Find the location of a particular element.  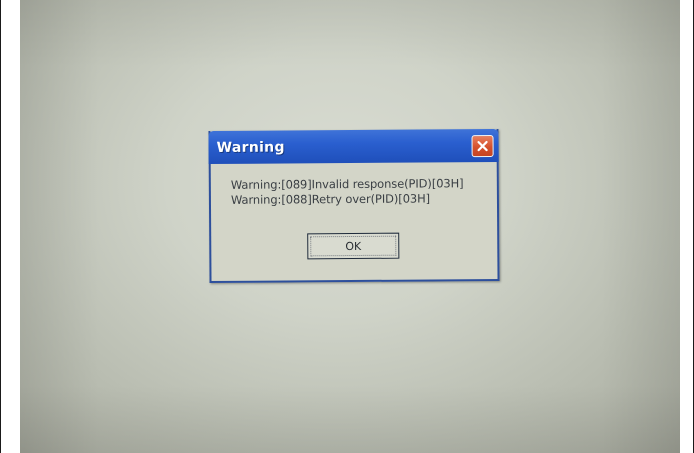

ok-button-label: OK is located at coordinates (353, 246).